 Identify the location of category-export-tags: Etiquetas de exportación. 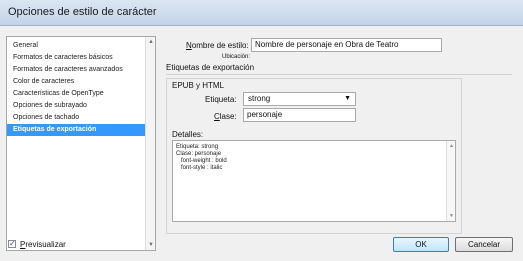
(76, 130).